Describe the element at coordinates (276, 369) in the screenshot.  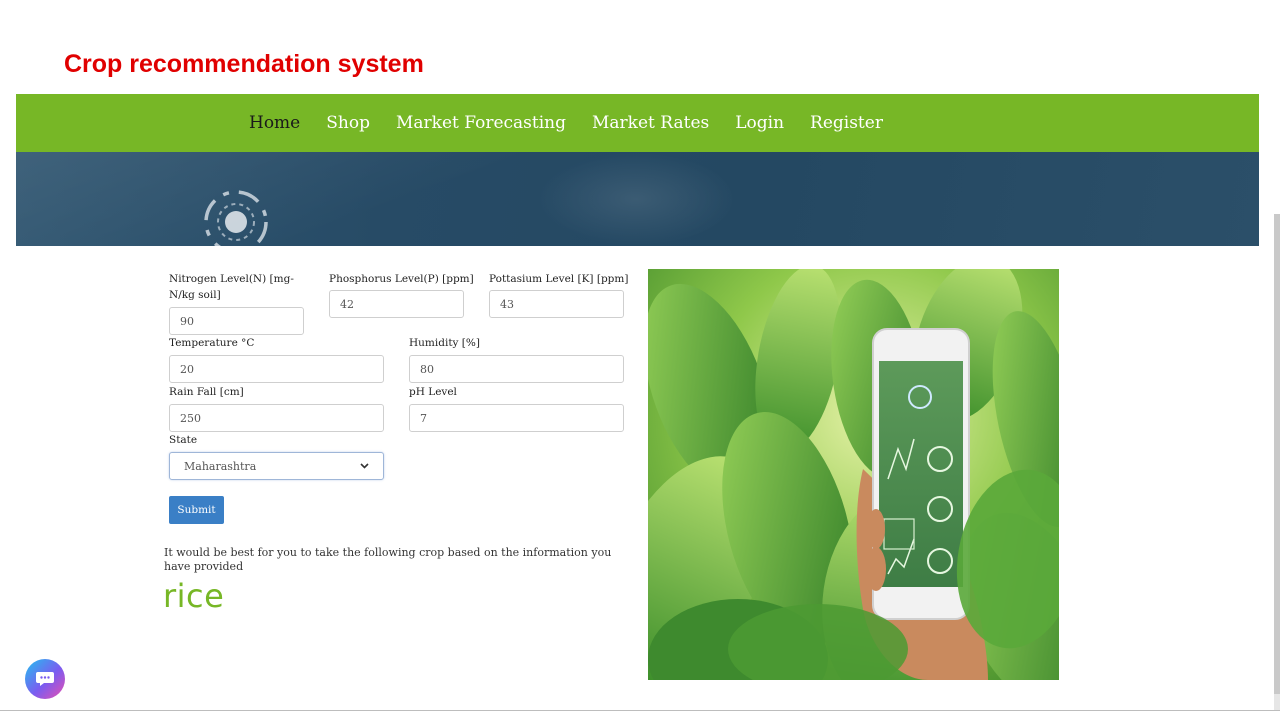
I see `temperature-input: 20` at that location.